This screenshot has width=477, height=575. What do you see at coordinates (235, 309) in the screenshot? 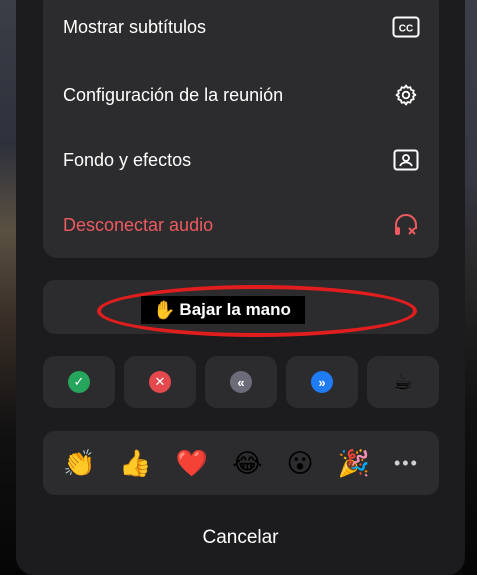
I see `lower-hand-label: Bajar la mano` at bounding box center [235, 309].